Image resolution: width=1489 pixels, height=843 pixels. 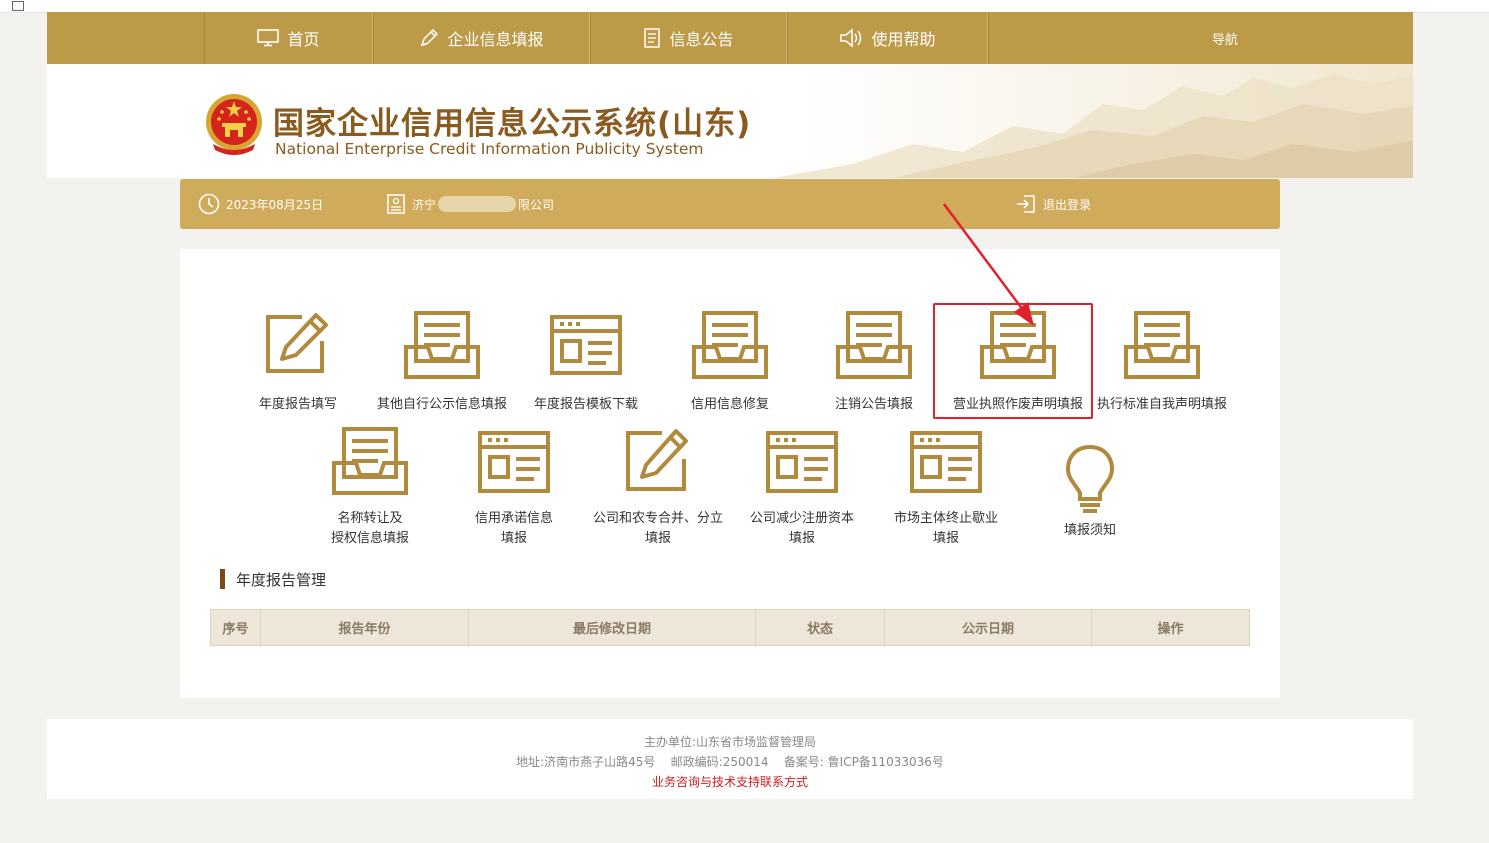 I want to click on redacted-blur, so click(x=477, y=204).